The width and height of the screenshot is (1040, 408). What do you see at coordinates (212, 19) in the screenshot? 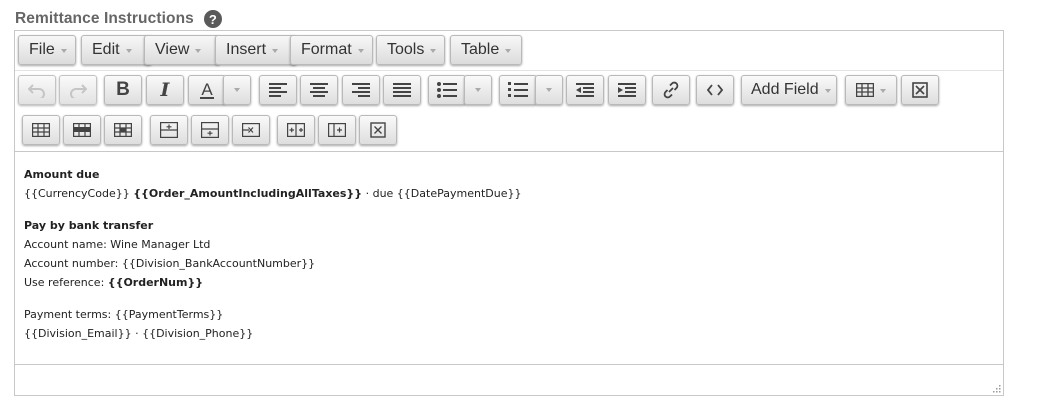
I see `help-icon: ?` at bounding box center [212, 19].